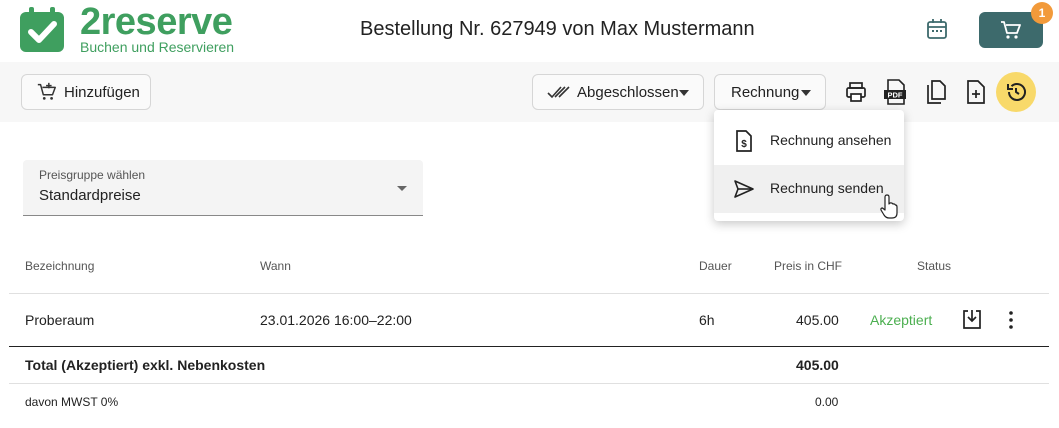  Describe the element at coordinates (715, 266) in the screenshot. I see `column-header-duration: Dauer` at that location.